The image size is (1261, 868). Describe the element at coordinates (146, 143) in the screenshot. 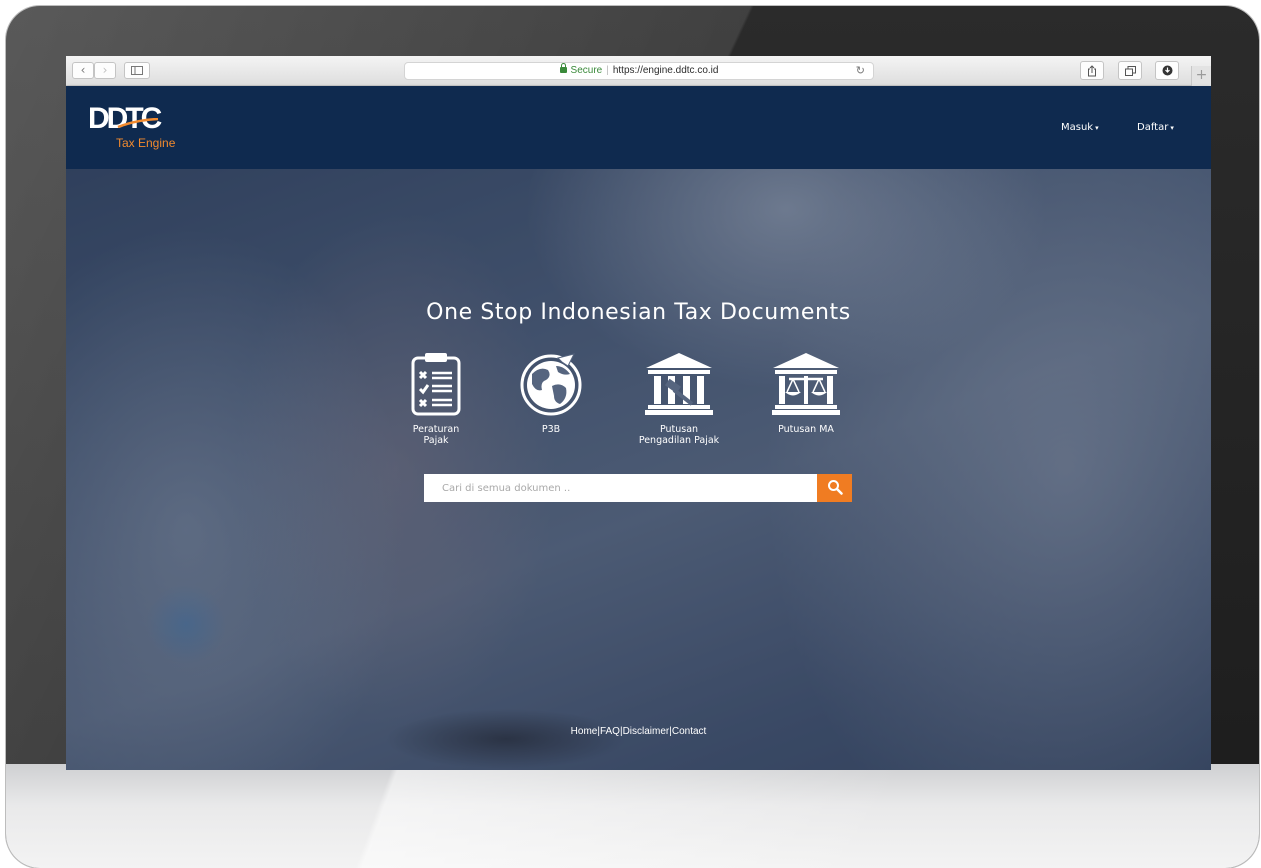

I see `logo-subtitle: Tax Engine` at that location.